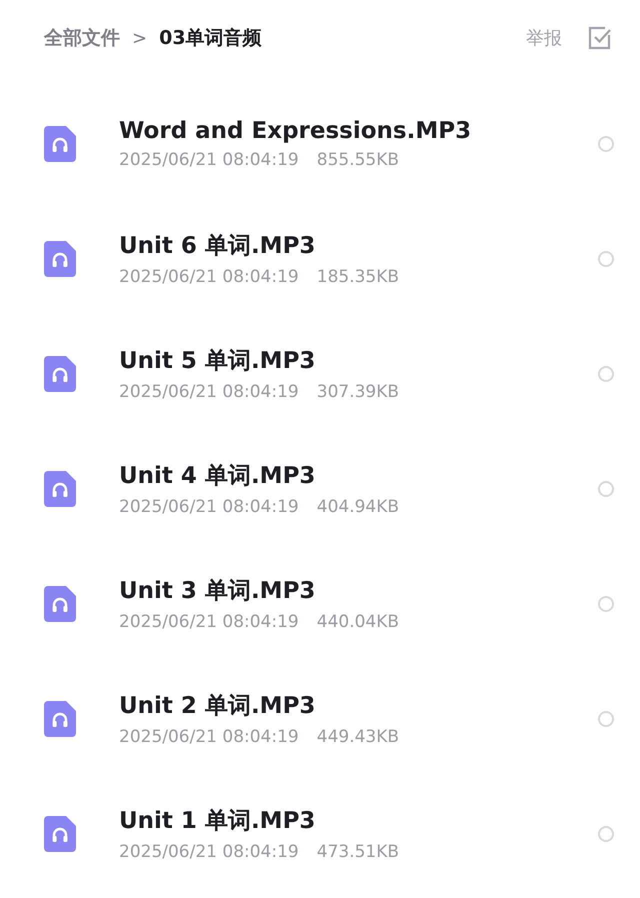  Describe the element at coordinates (358, 507) in the screenshot. I see `file-size: 404.94KB` at that location.